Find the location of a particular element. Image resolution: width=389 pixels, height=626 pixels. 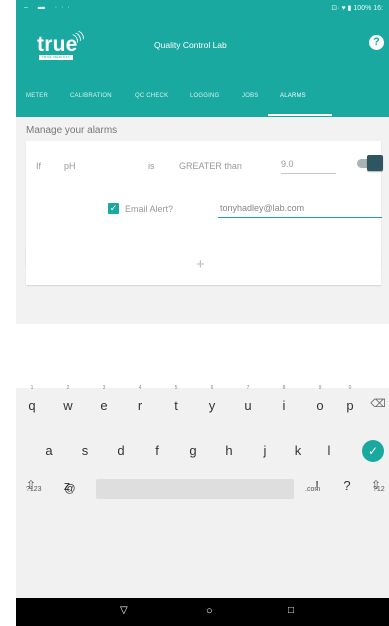

hint-9: 9 is located at coordinates (320, 388).